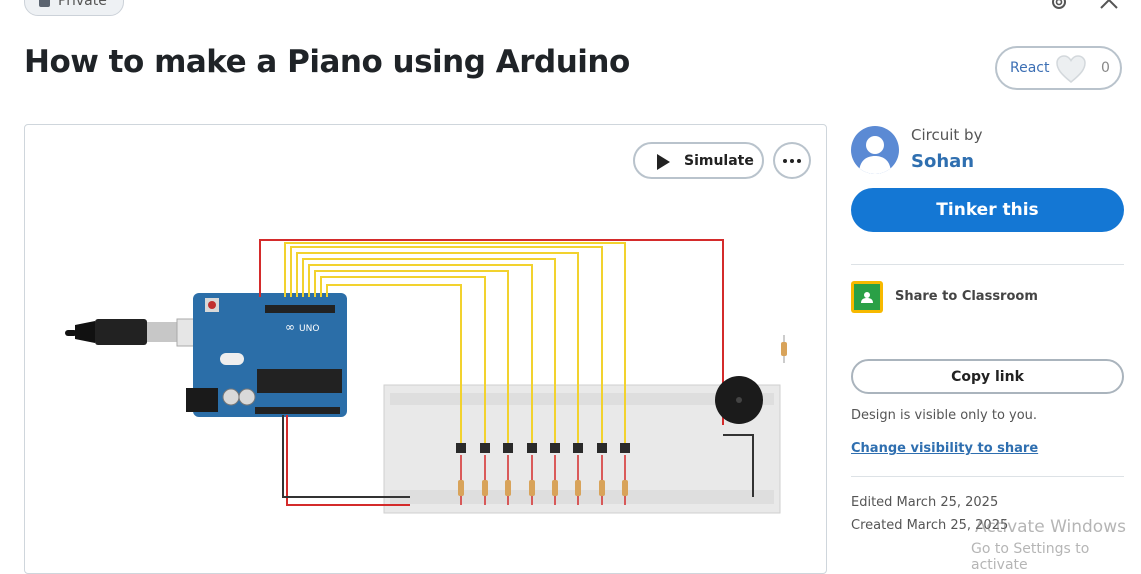  What do you see at coordinates (875, 150) in the screenshot?
I see `user-avatar-icon` at bounding box center [875, 150].